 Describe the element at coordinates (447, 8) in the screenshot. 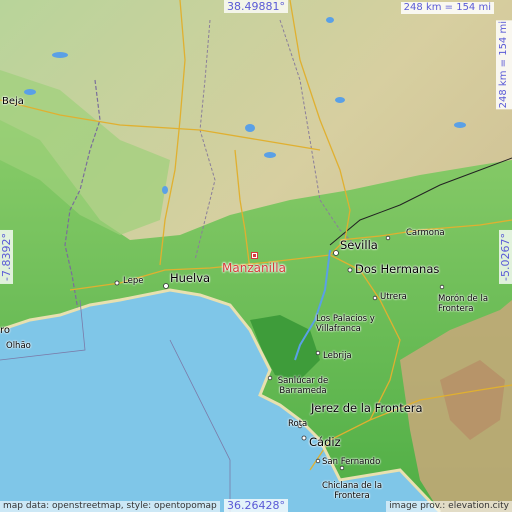

I see `horizontal-scale-label: 248 km = 154 mi` at that location.